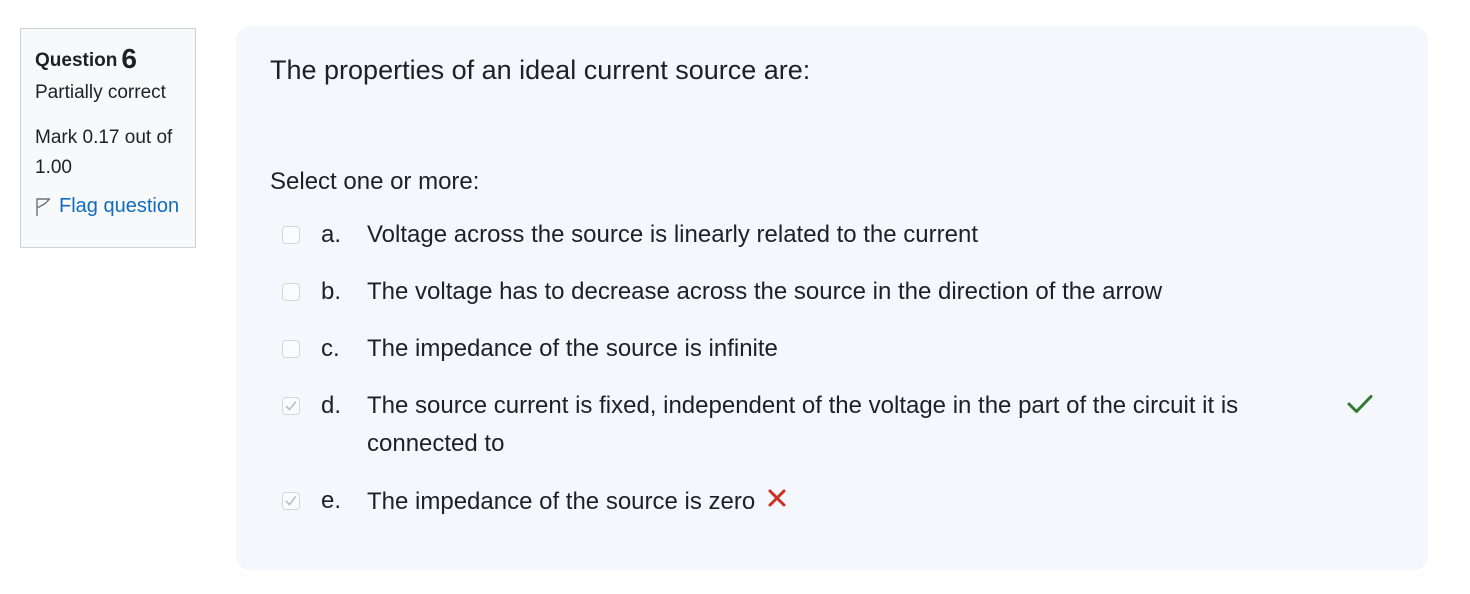 The height and width of the screenshot is (594, 1470). Describe the element at coordinates (104, 137) in the screenshot. I see `grade-line-1: Mark 0.17 out of` at that location.